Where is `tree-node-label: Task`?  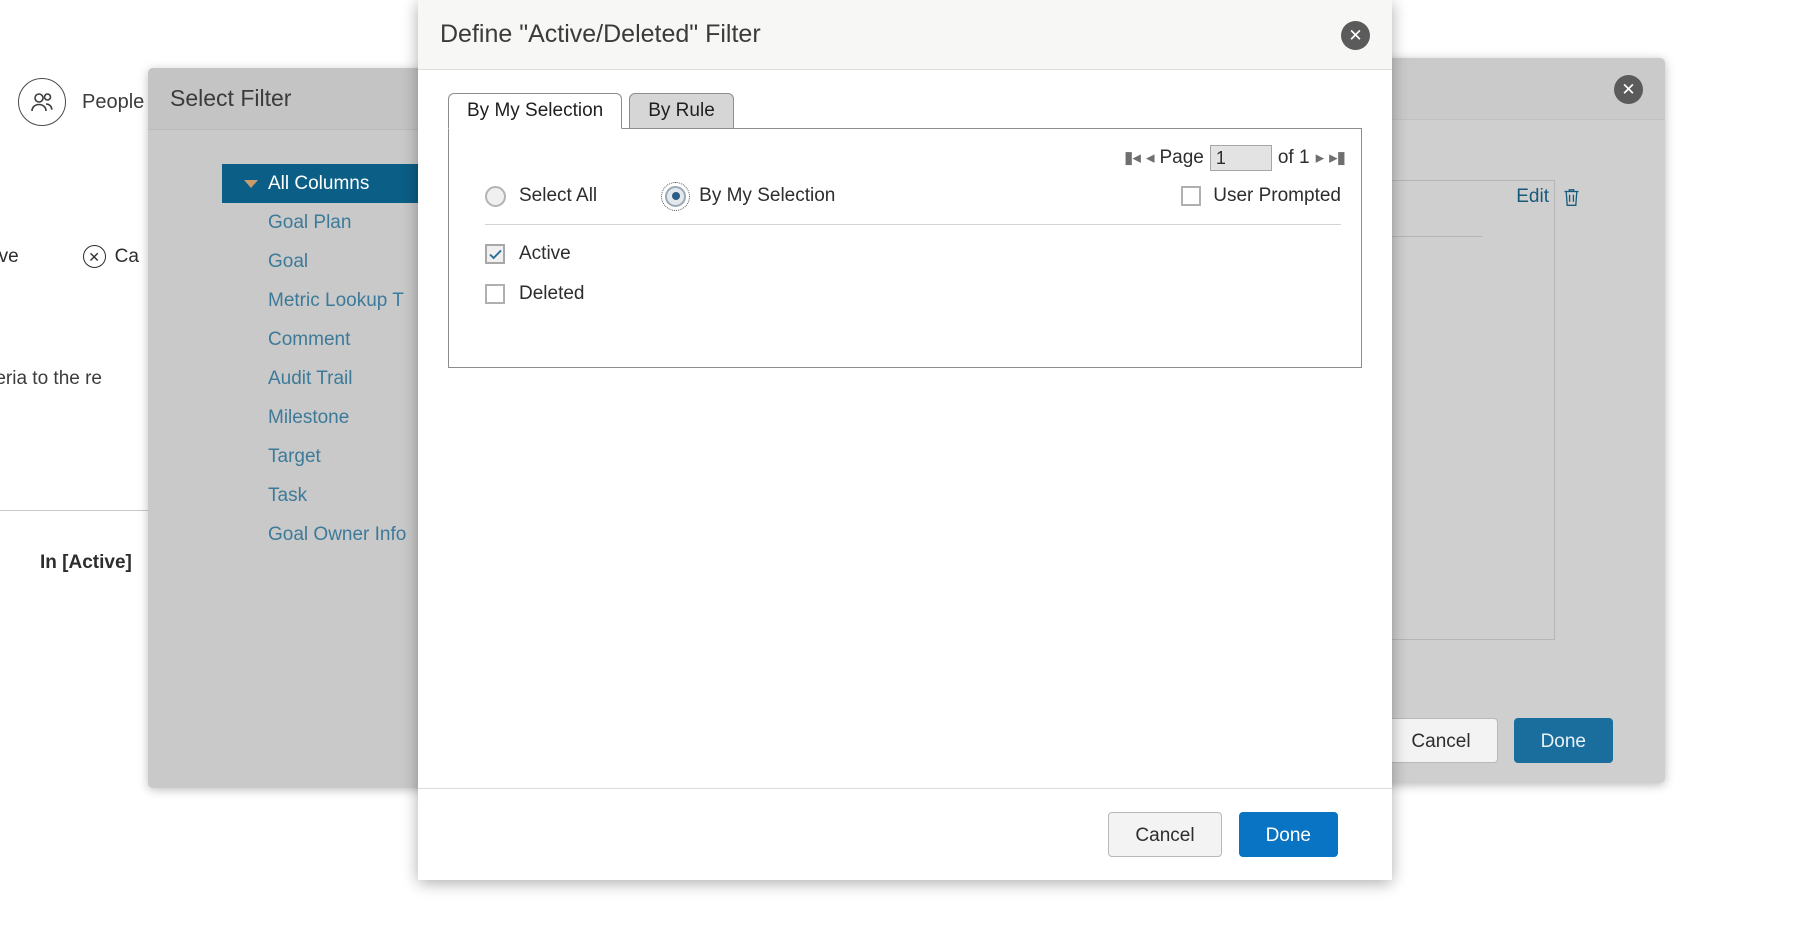
tree-node-label: Task is located at coordinates (288, 495).